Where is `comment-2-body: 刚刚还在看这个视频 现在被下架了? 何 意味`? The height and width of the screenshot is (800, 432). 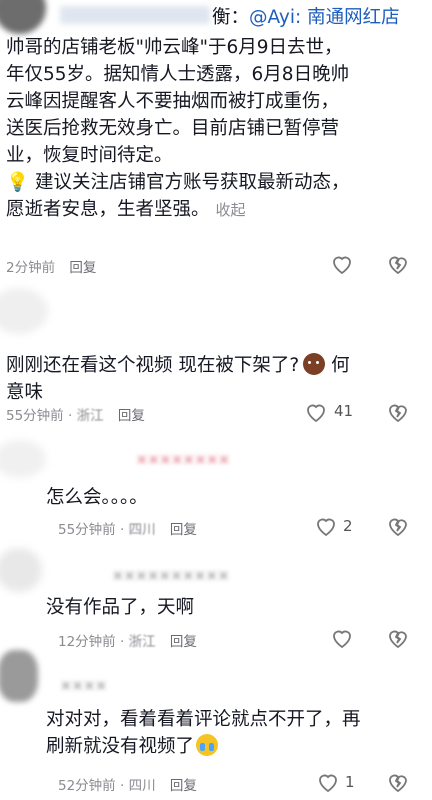
comment-2-body: 刚刚还在看这个视频 现在被下架了? 何 意味 is located at coordinates (216, 379).